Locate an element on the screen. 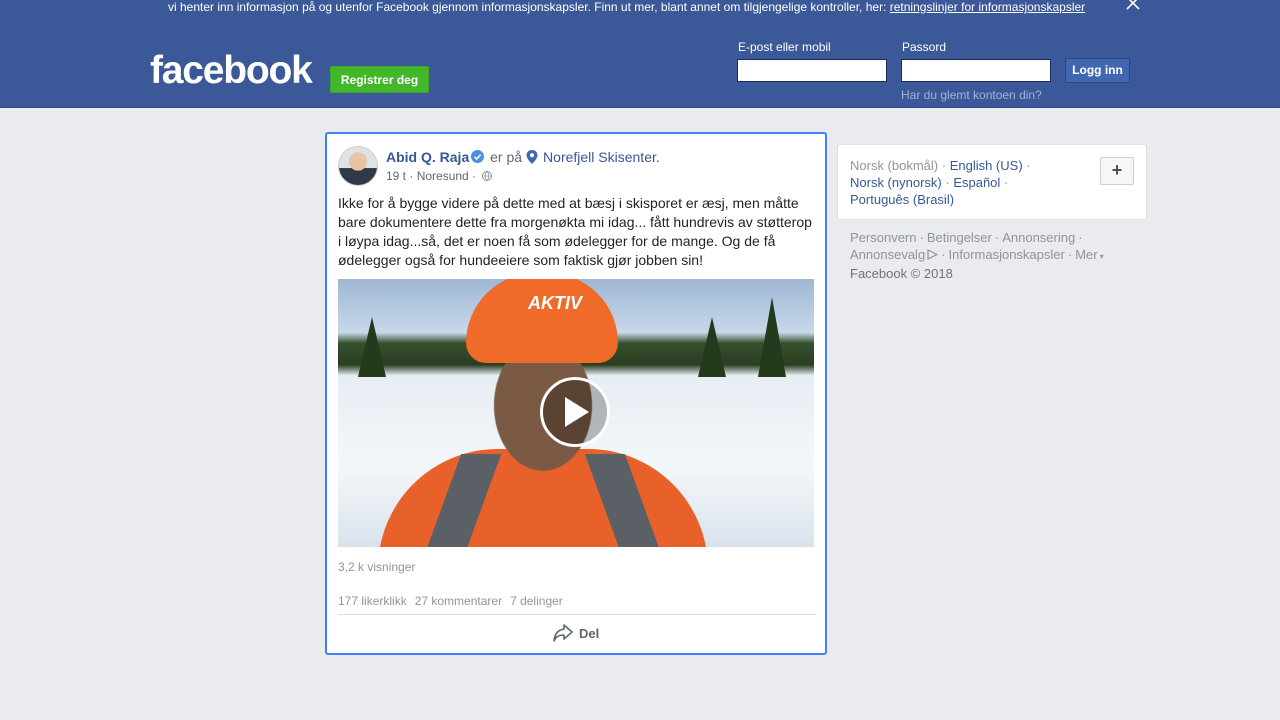 The image size is (1280, 720). place-link: Norefjell Skisenter. is located at coordinates (601, 157).